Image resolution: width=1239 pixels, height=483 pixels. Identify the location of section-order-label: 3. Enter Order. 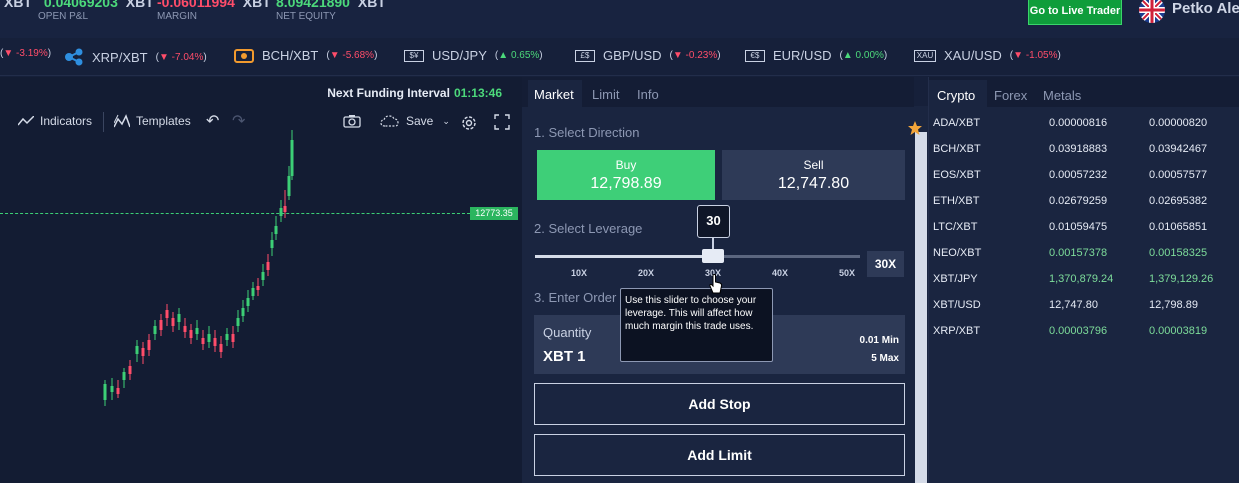
(575, 297).